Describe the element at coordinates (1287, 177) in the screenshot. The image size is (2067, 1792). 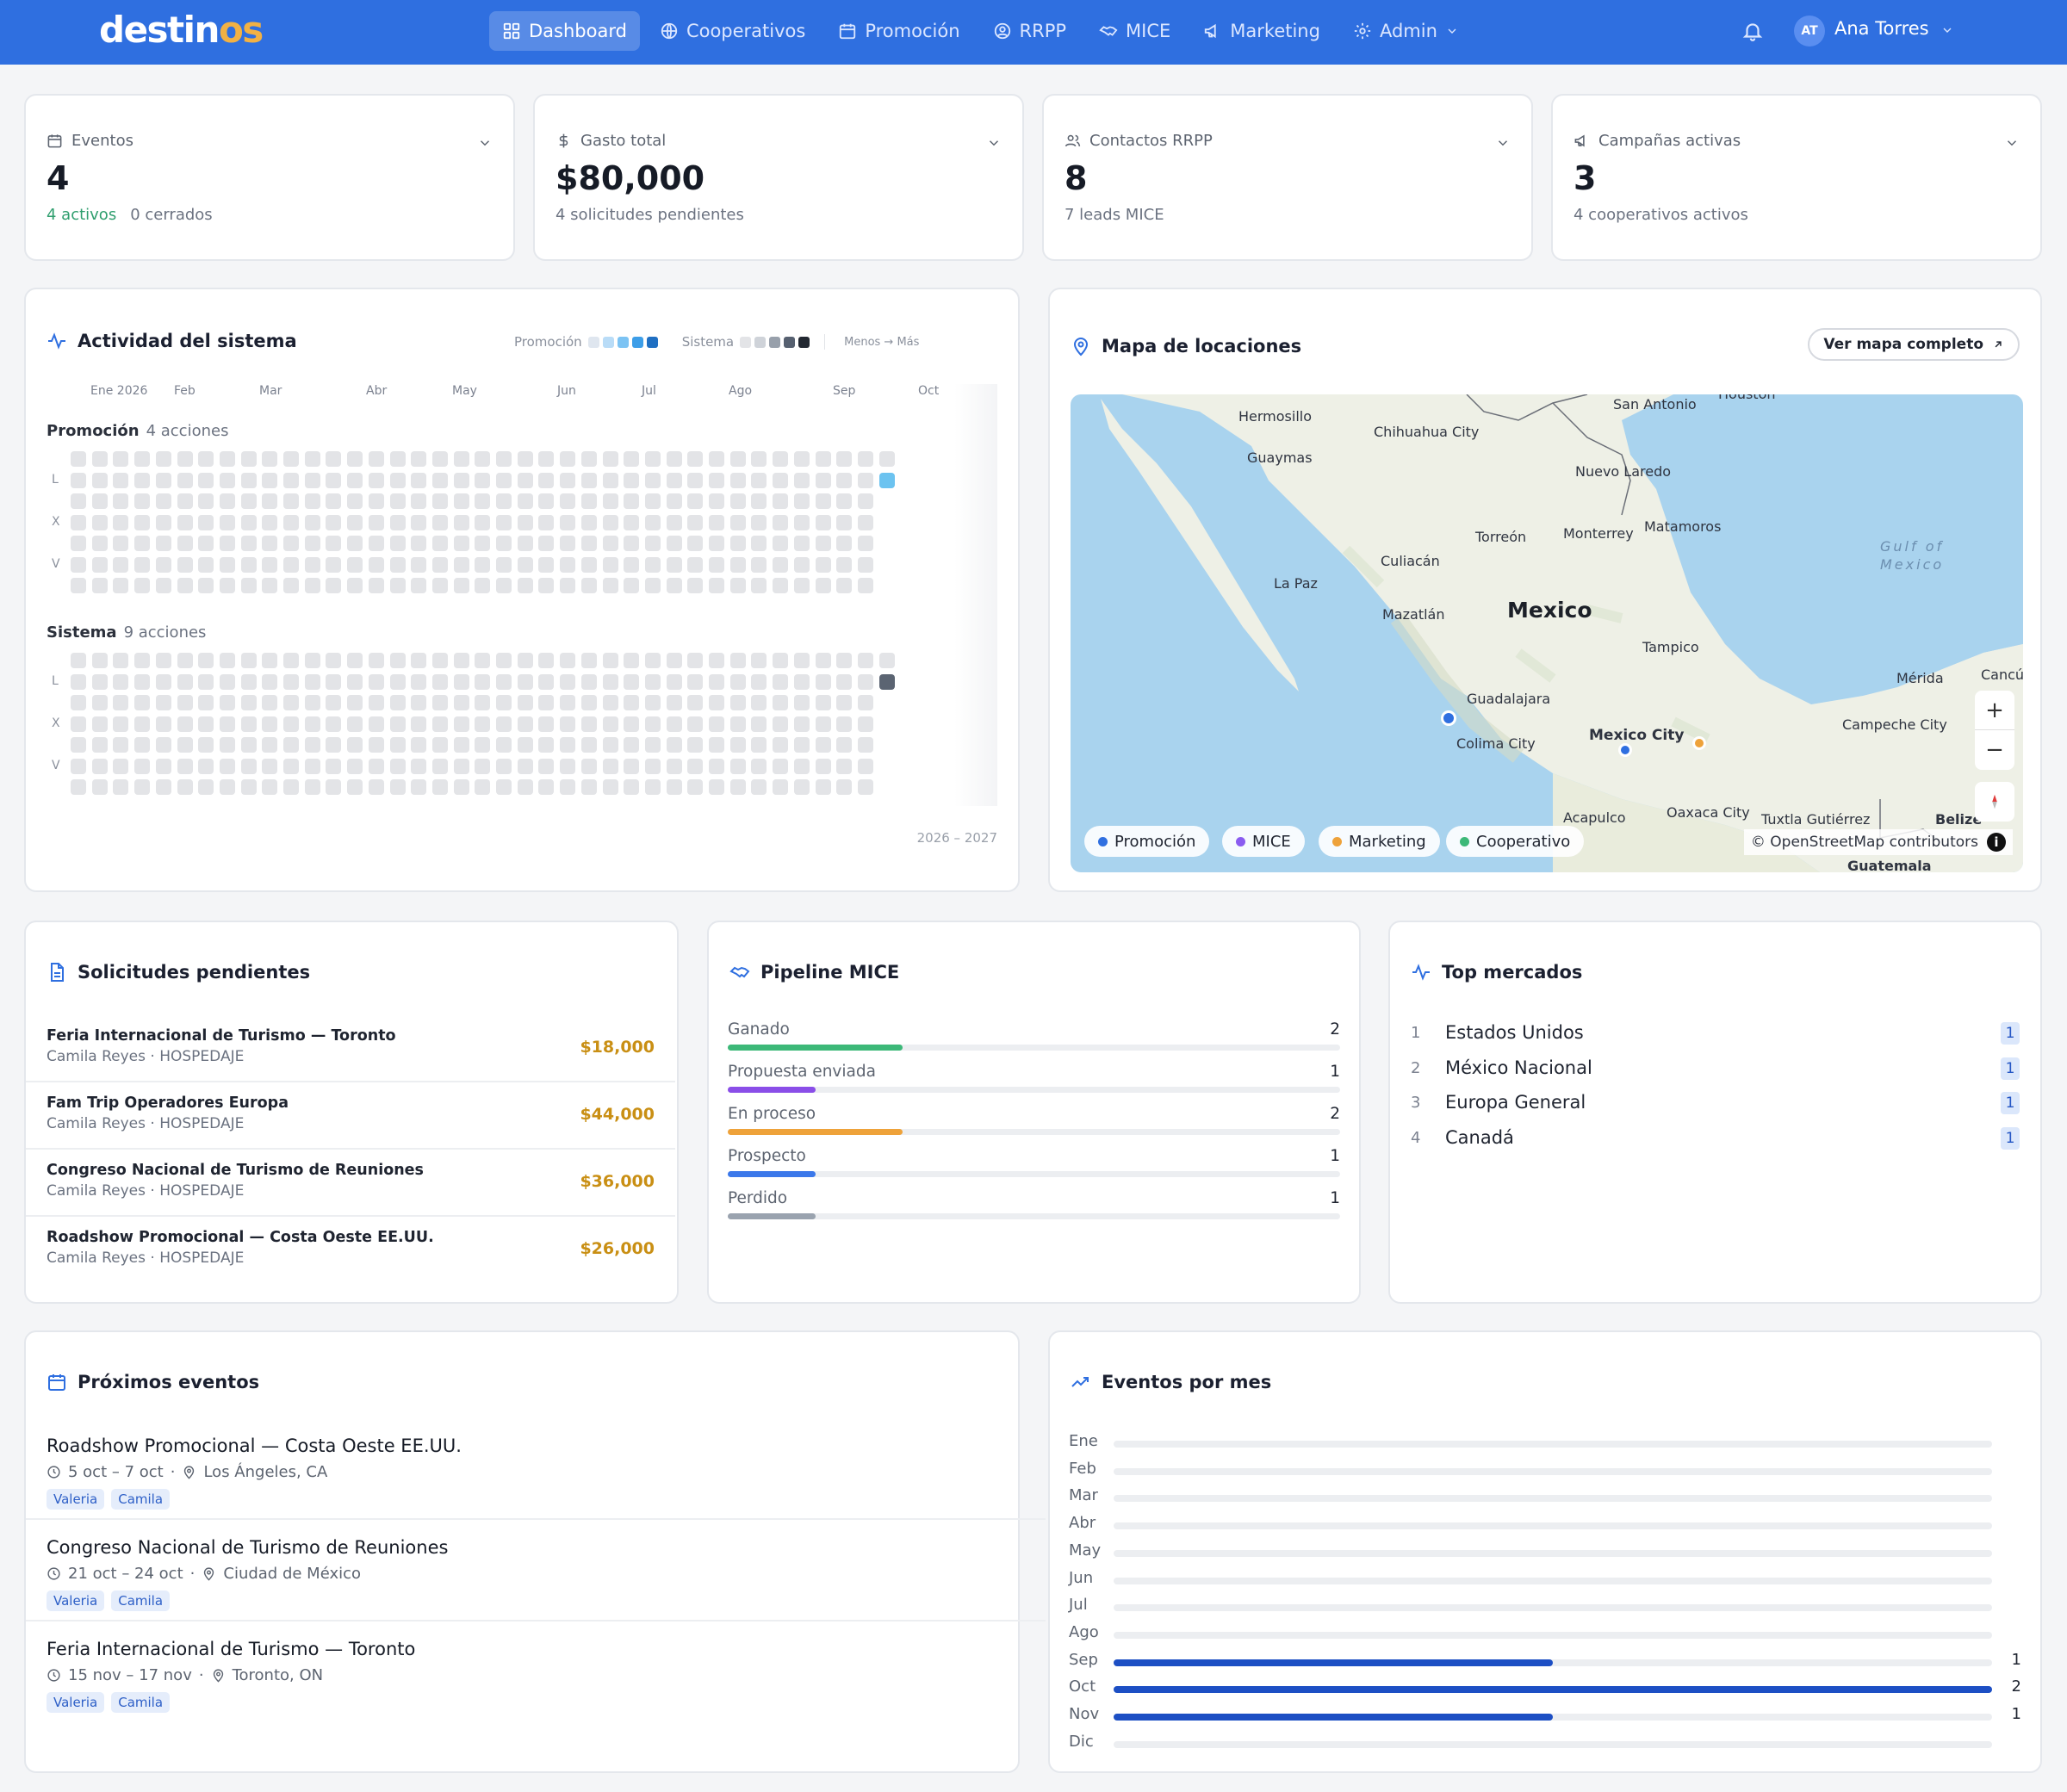
I see `stat-card-contactos: Contactos RRPP 8 7 leads MICE` at that location.